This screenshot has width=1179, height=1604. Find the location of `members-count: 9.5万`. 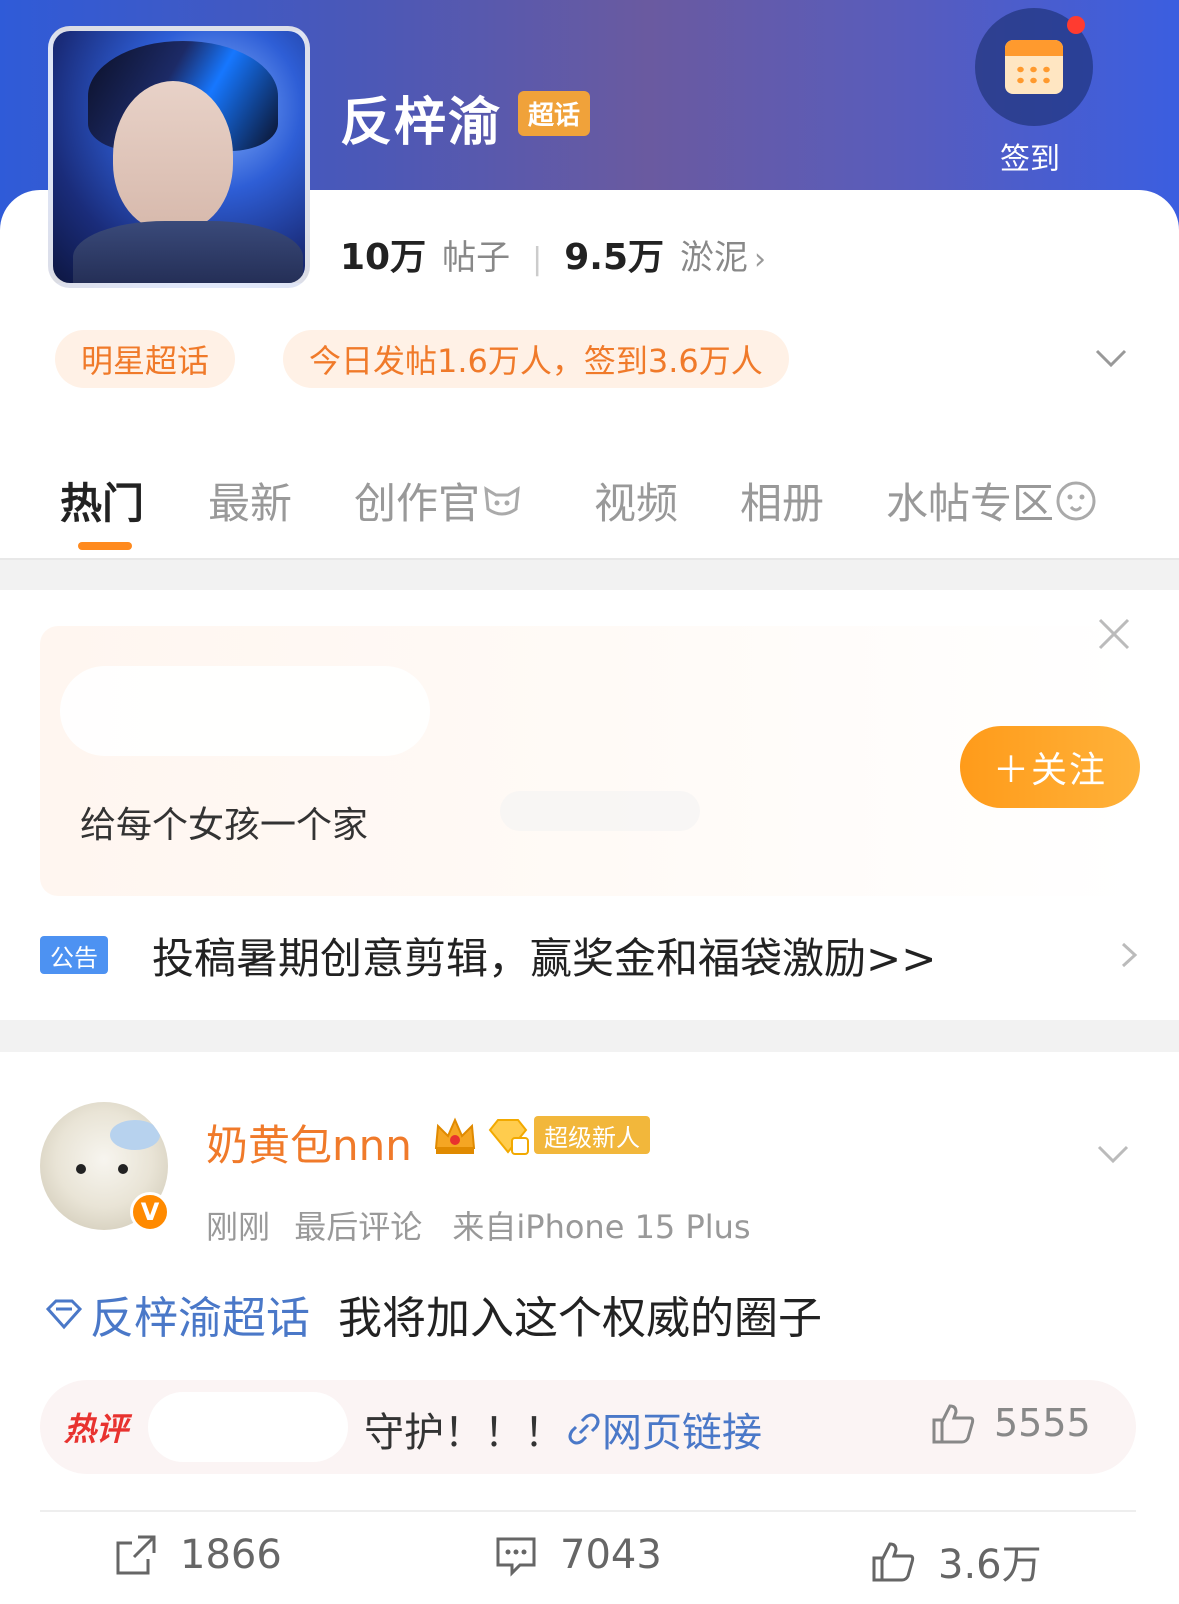

members-count: 9.5万 is located at coordinates (614, 257).